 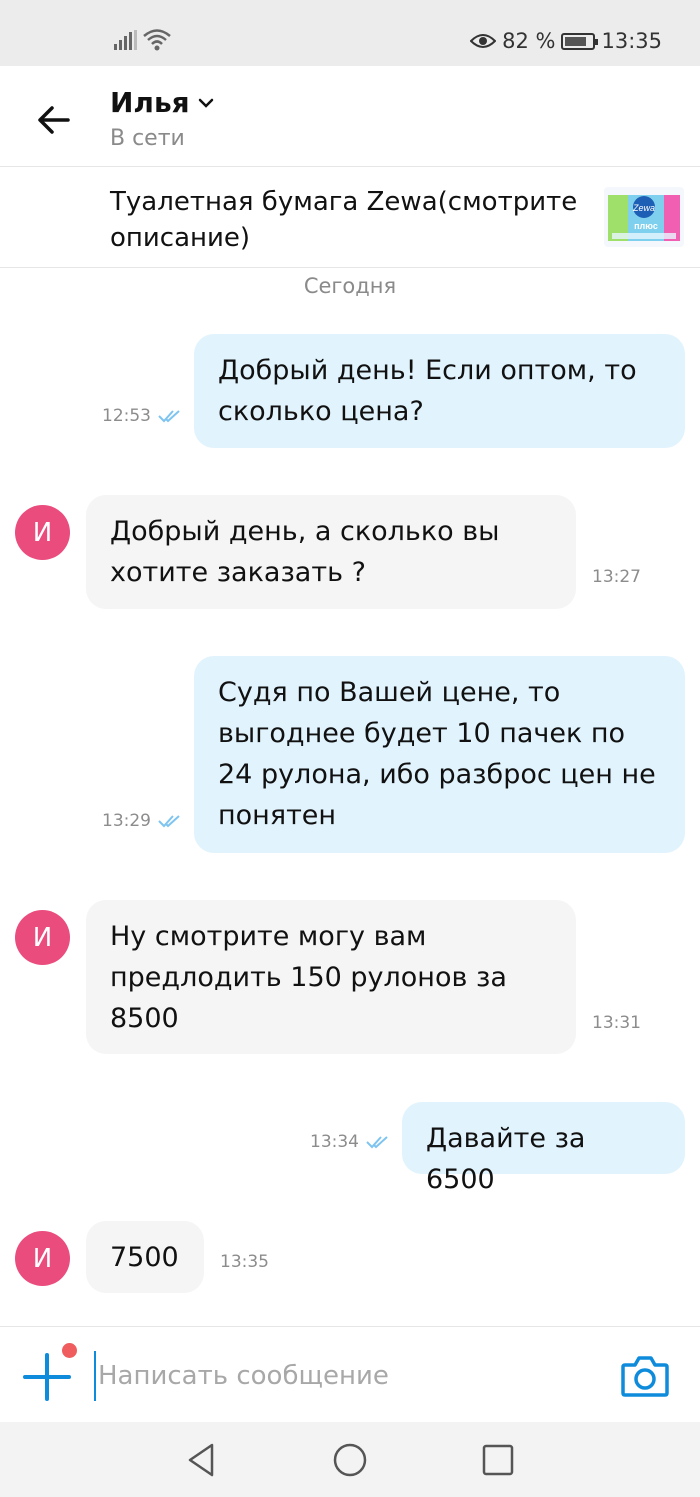 What do you see at coordinates (126, 821) in the screenshot?
I see `message-time-label: 13:29` at bounding box center [126, 821].